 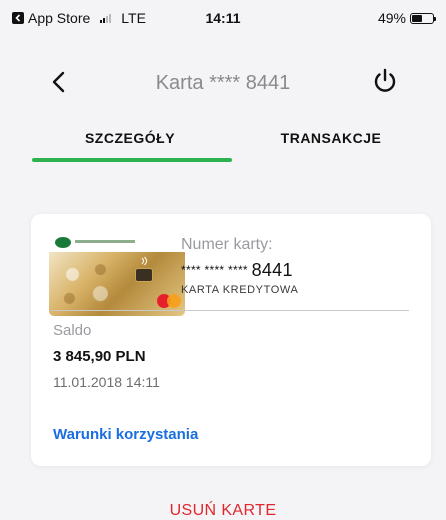 What do you see at coordinates (88, 284) in the screenshot?
I see `card-pattern` at bounding box center [88, 284].